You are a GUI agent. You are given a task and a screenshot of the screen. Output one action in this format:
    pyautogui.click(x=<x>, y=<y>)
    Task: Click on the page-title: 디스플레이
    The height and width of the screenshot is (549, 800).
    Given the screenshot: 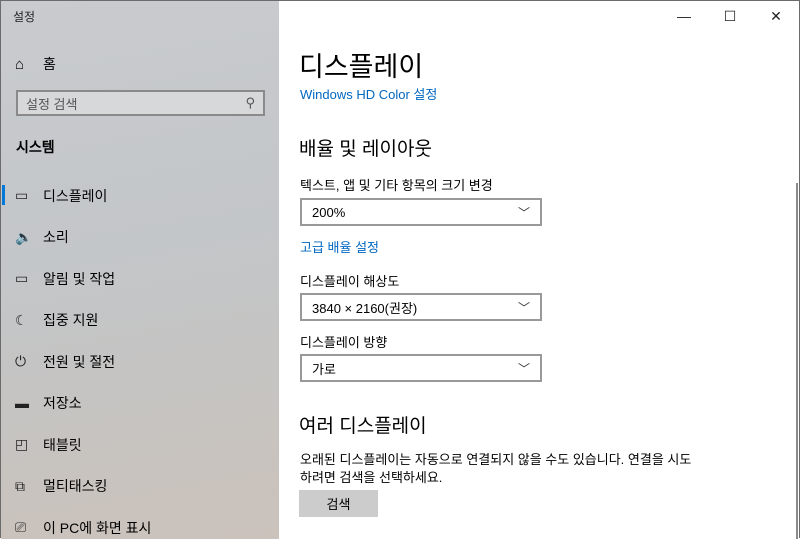 What is the action you would take?
    pyautogui.click(x=361, y=67)
    